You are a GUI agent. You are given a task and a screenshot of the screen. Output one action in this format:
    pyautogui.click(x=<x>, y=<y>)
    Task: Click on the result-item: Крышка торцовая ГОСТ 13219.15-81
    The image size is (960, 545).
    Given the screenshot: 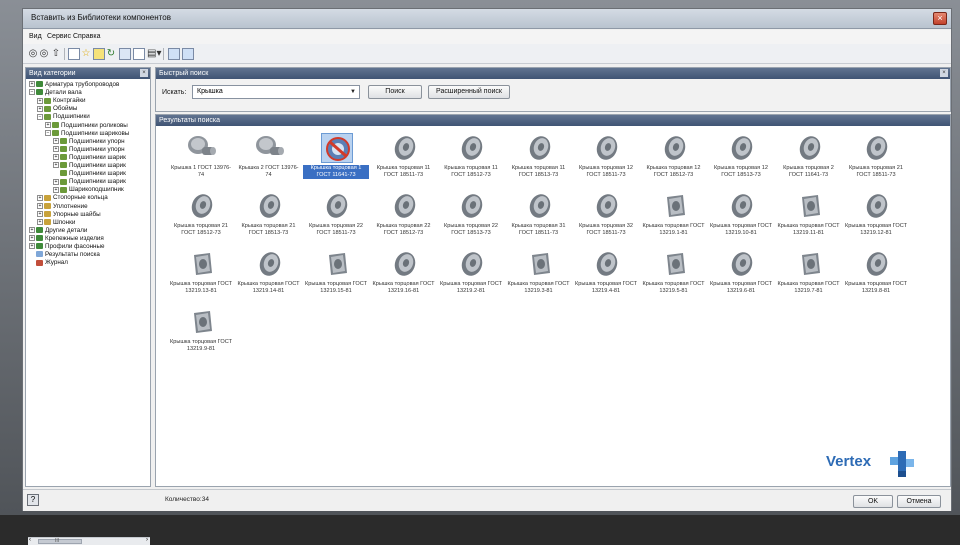 What is the action you would take?
    pyautogui.click(x=336, y=277)
    